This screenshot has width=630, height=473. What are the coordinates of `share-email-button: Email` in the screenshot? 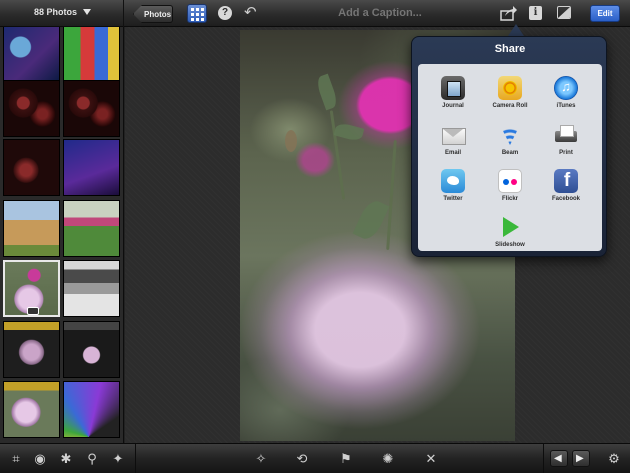 It's located at (453, 142).